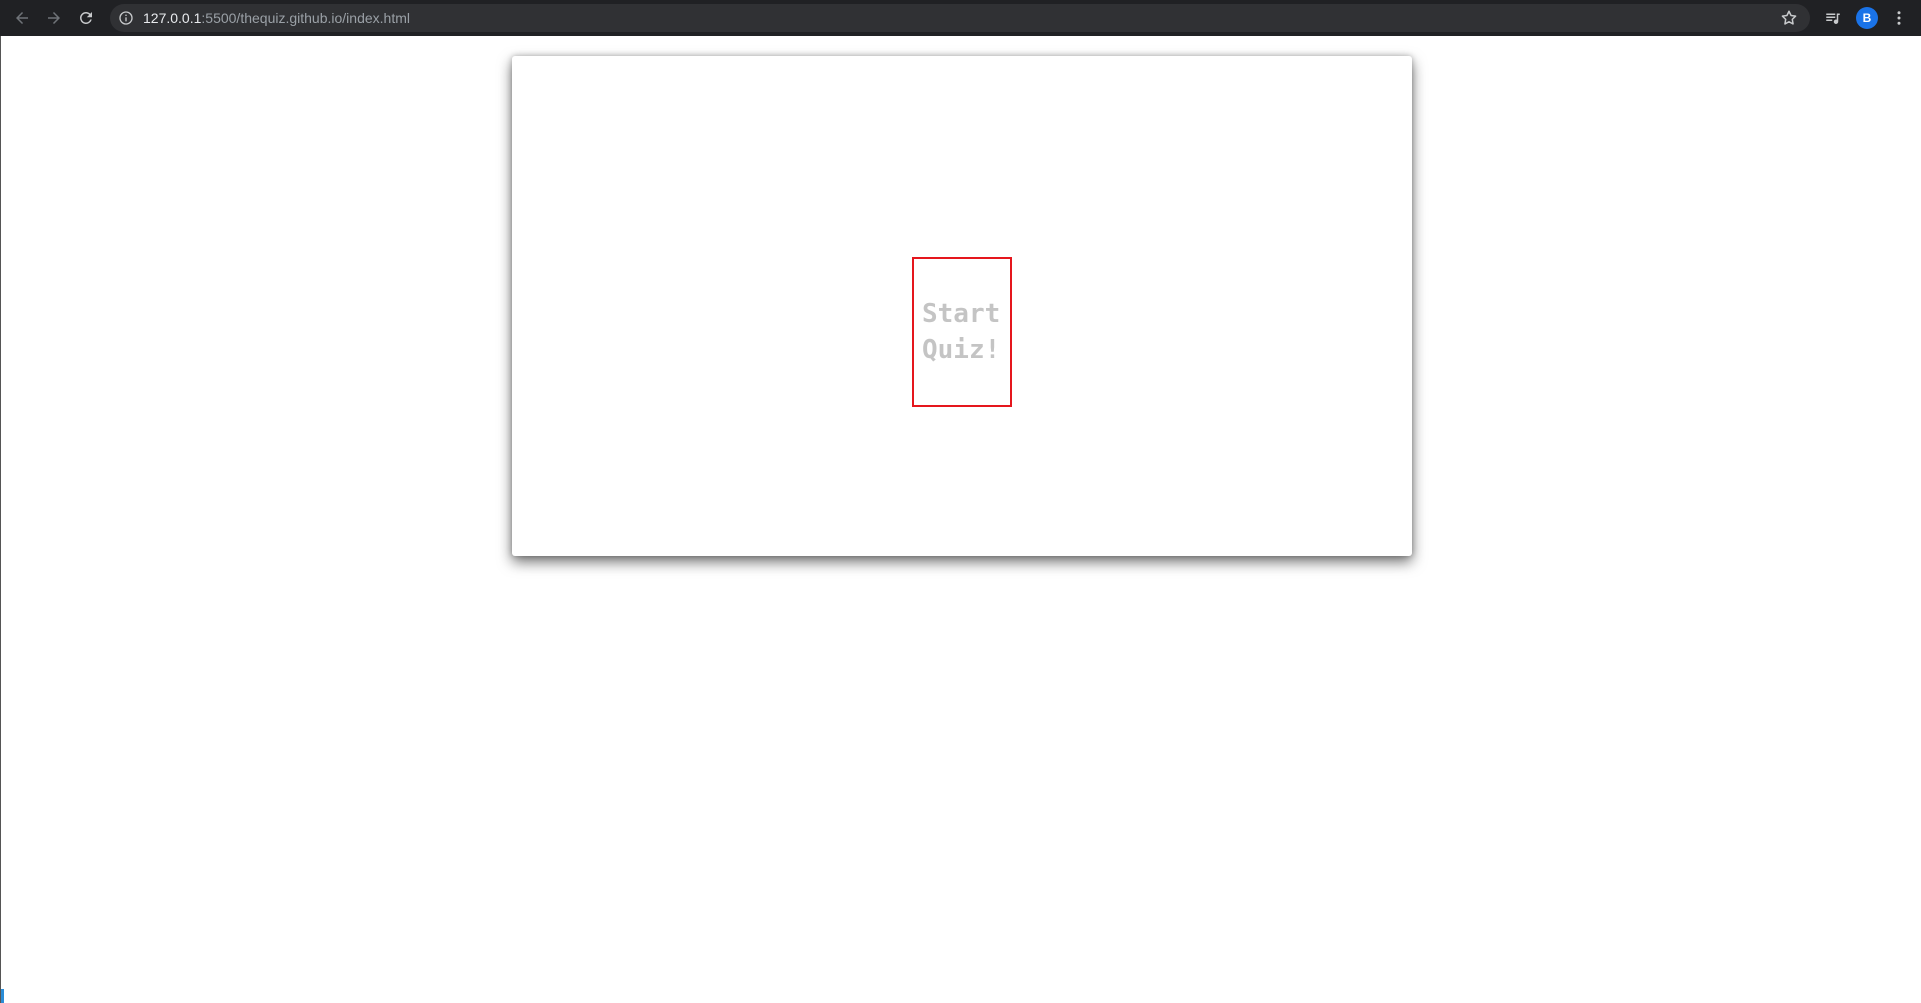 The height and width of the screenshot is (1003, 1921). I want to click on star-icon, so click(1789, 18).